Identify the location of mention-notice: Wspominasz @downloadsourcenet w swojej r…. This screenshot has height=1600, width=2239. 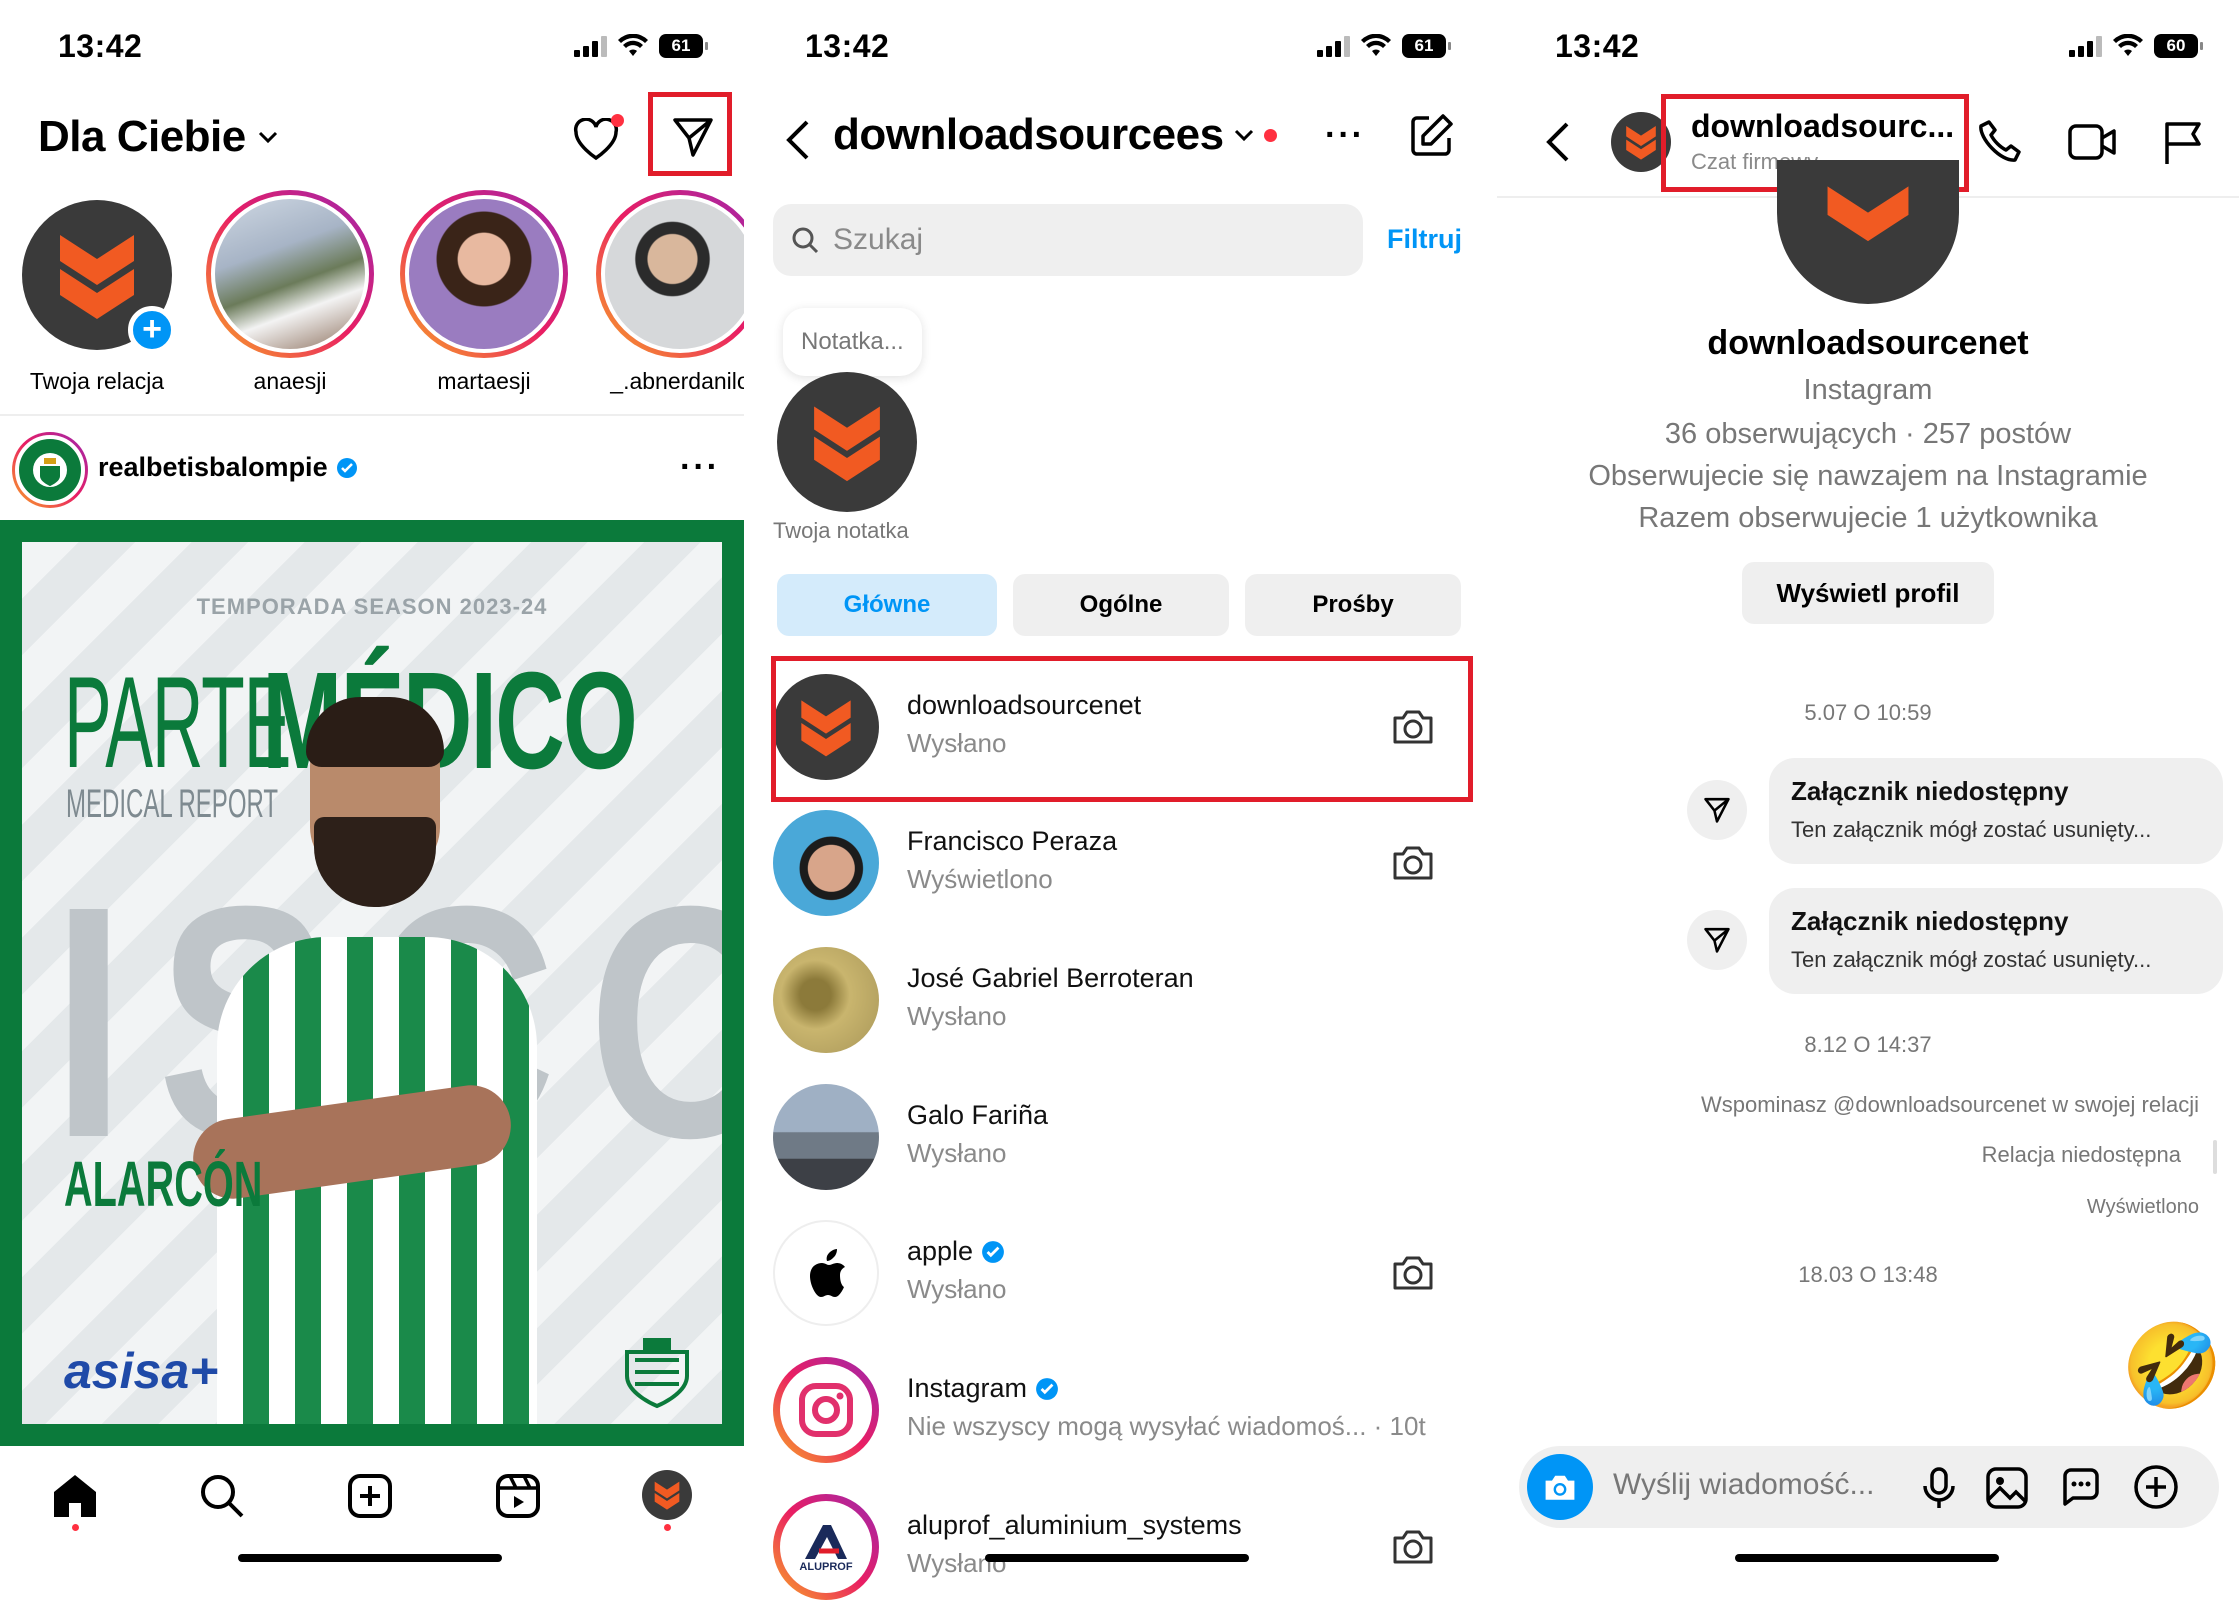
(1950, 1104).